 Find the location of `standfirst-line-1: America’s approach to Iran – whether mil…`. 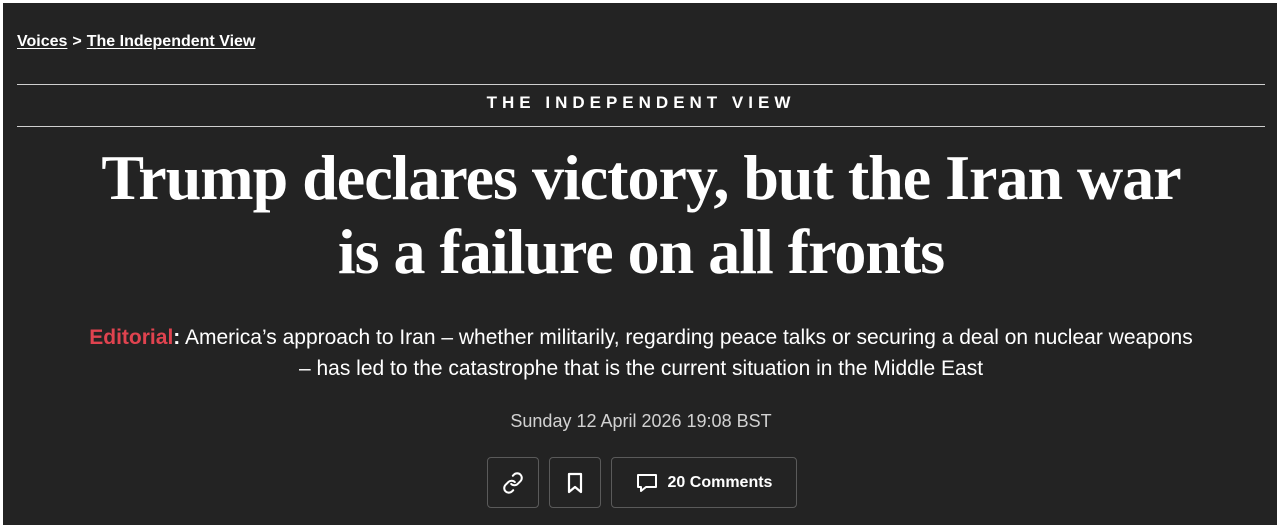

standfirst-line-1: America’s approach to Iran – whether mil… is located at coordinates (686, 337).